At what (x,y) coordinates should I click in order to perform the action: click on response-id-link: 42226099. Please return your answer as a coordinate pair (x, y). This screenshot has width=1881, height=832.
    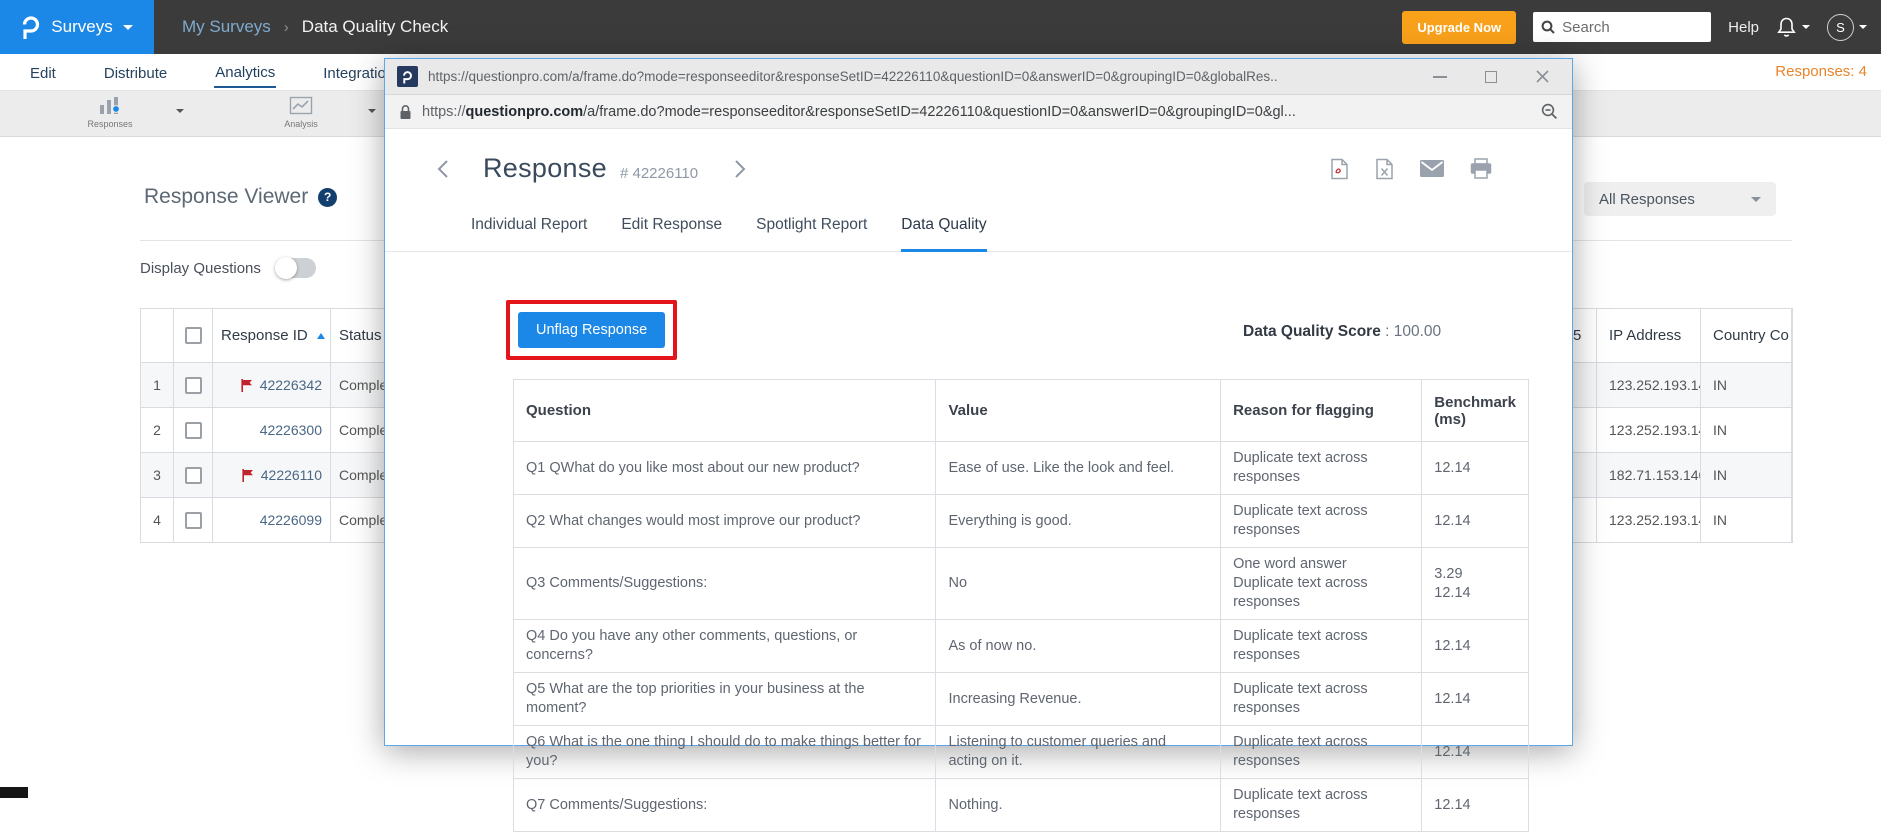
    Looking at the image, I should click on (291, 520).